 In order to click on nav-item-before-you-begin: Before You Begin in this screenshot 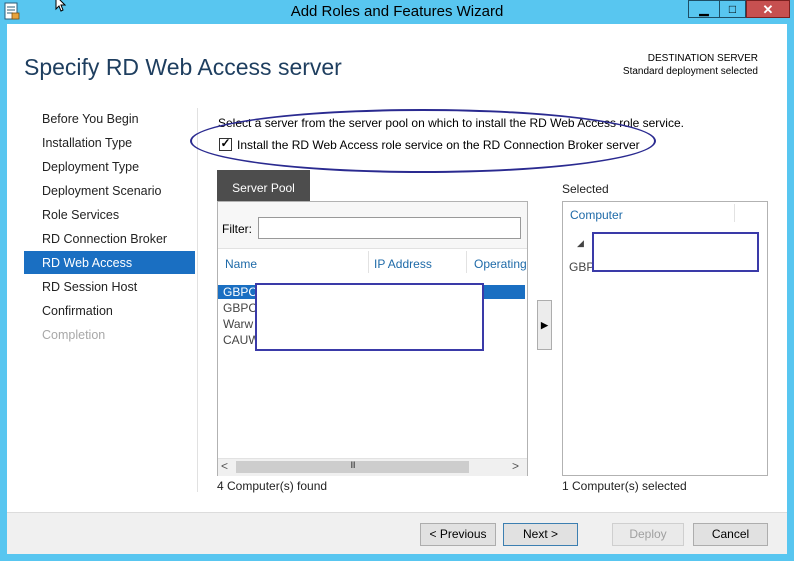, I will do `click(90, 119)`.